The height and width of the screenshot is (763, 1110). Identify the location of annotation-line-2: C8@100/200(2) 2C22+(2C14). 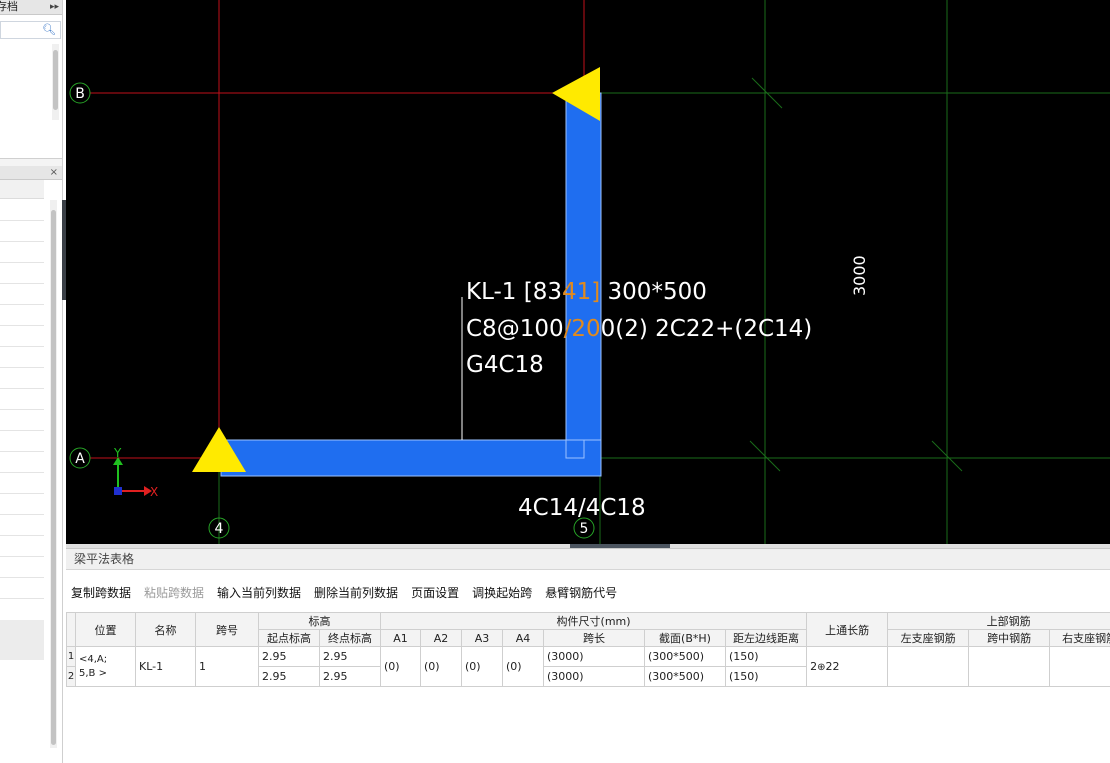
(639, 329).